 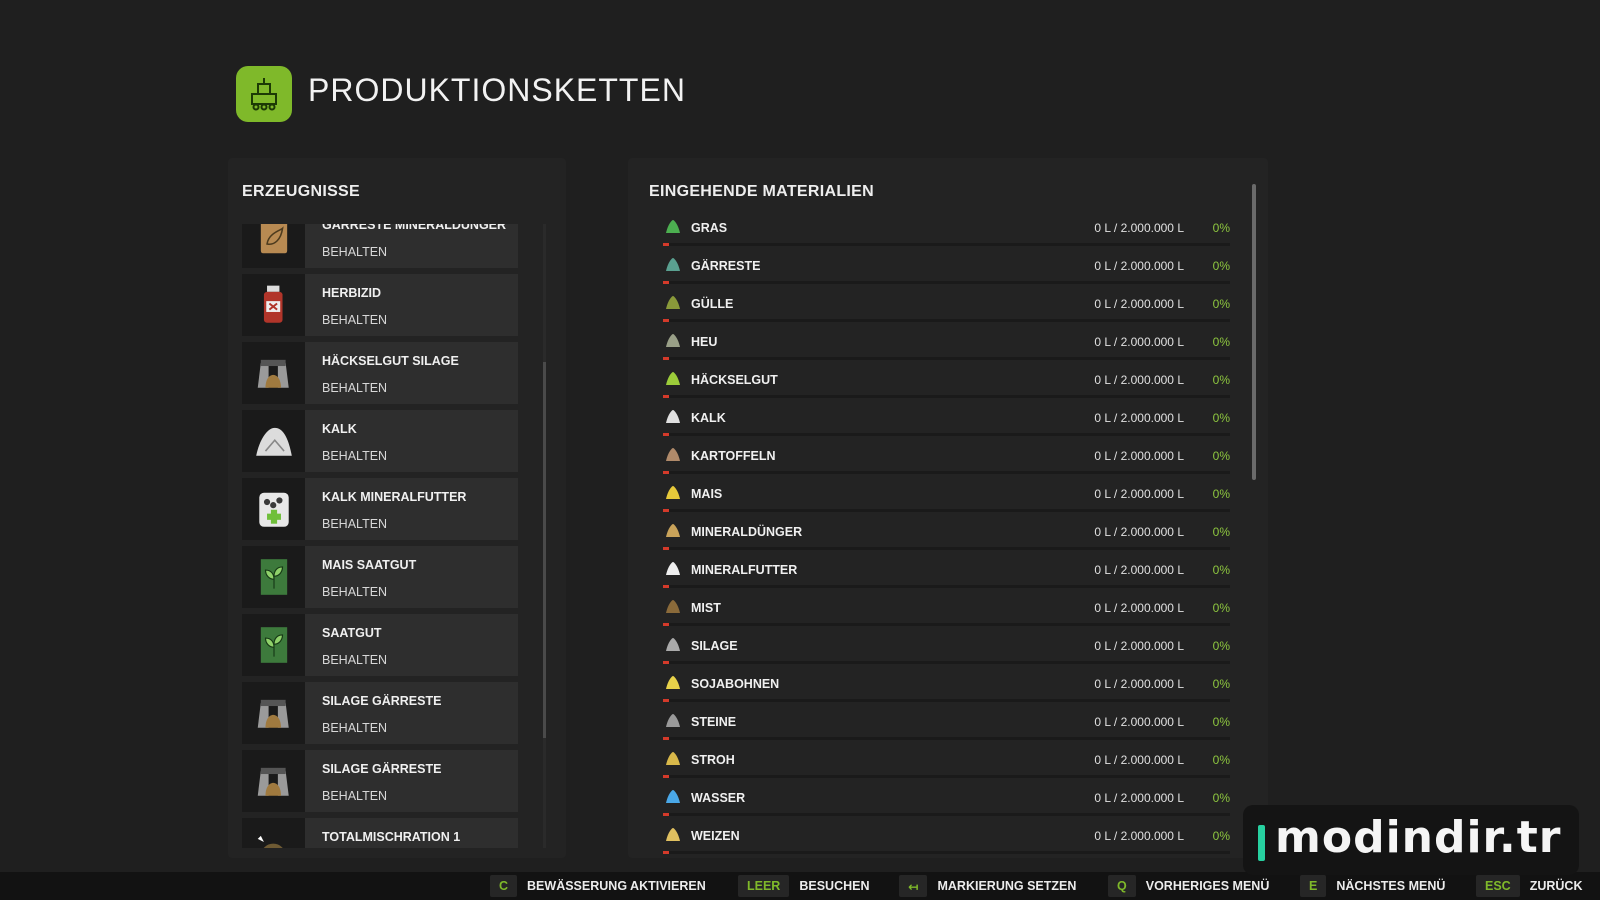 What do you see at coordinates (1188, 886) in the screenshot?
I see `input-hint: Q VORHERIGES MENÜ` at bounding box center [1188, 886].